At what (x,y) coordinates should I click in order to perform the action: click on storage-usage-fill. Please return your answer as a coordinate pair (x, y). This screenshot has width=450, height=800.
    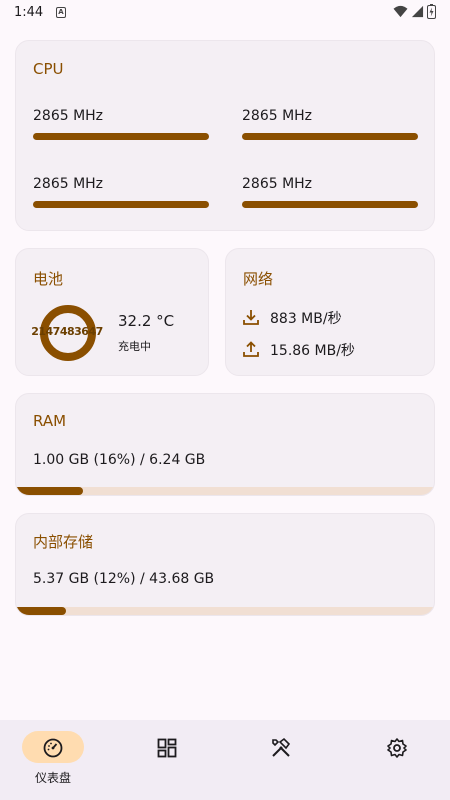
    Looking at the image, I should click on (41, 611).